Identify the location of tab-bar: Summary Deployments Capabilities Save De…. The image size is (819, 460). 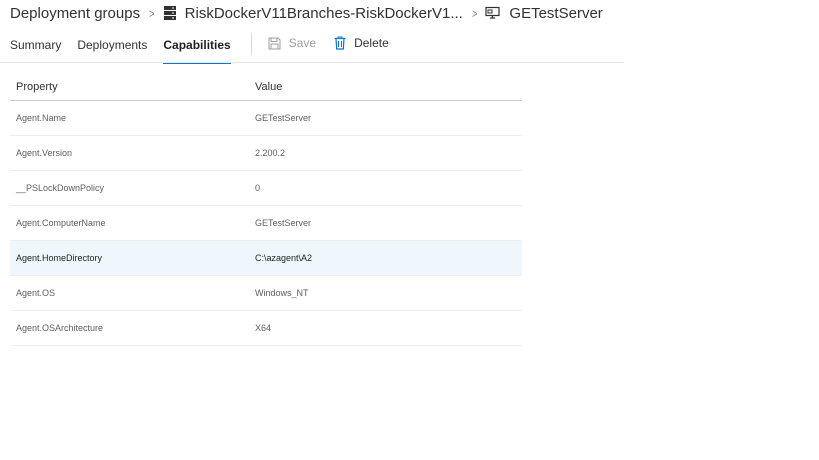
(208, 48).